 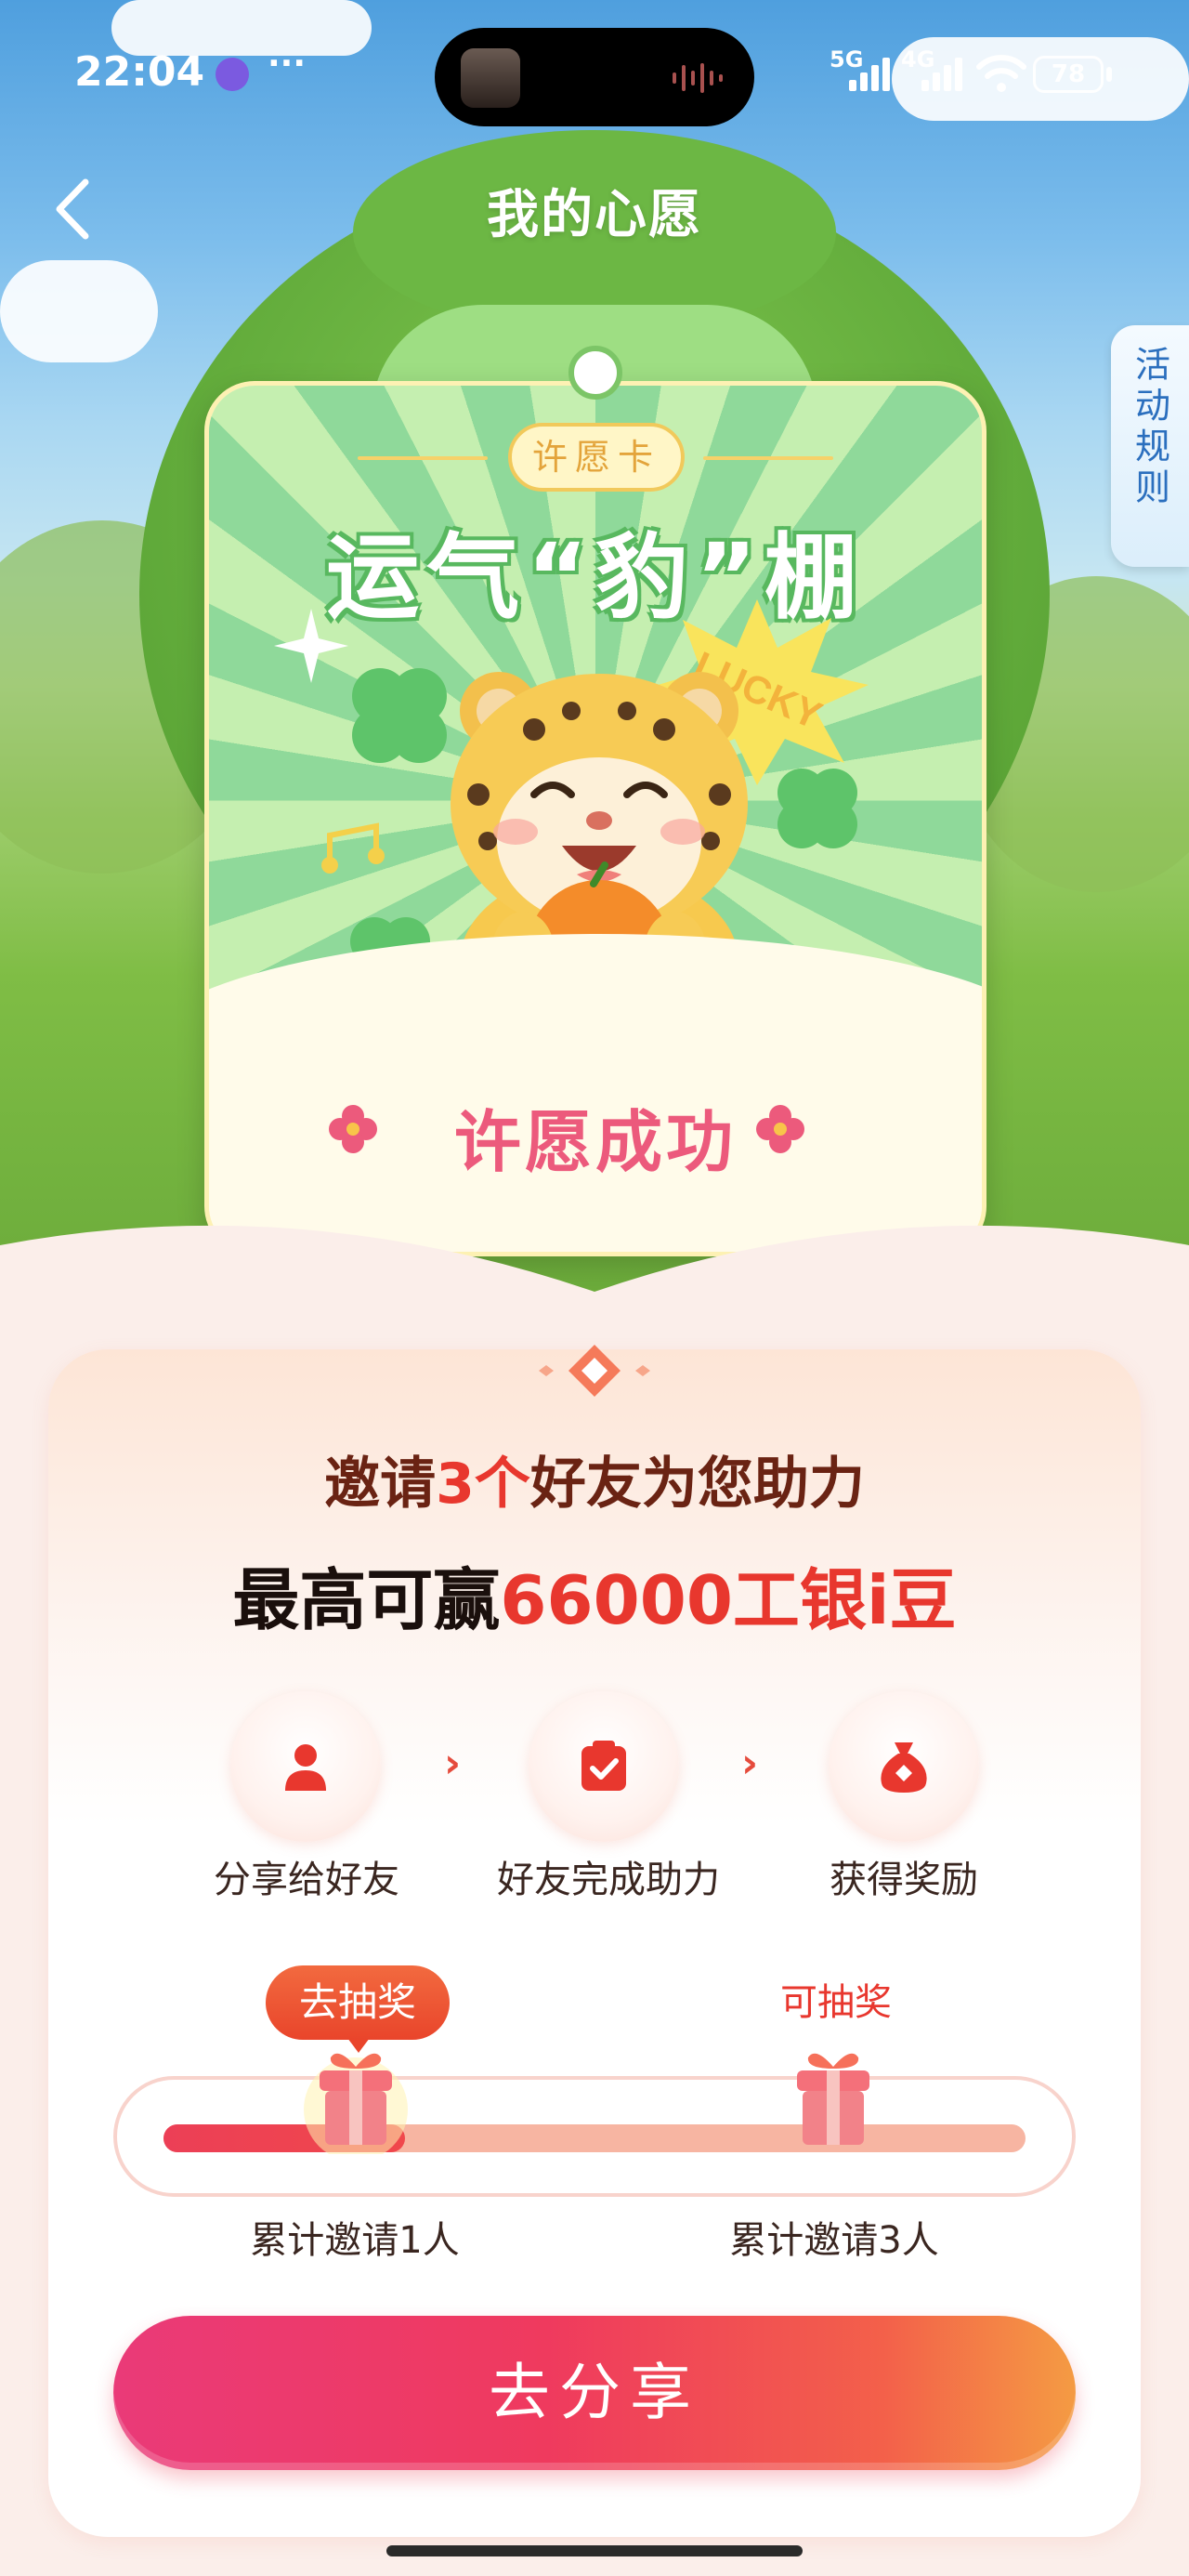 I want to click on step-assist, so click(x=604, y=1766).